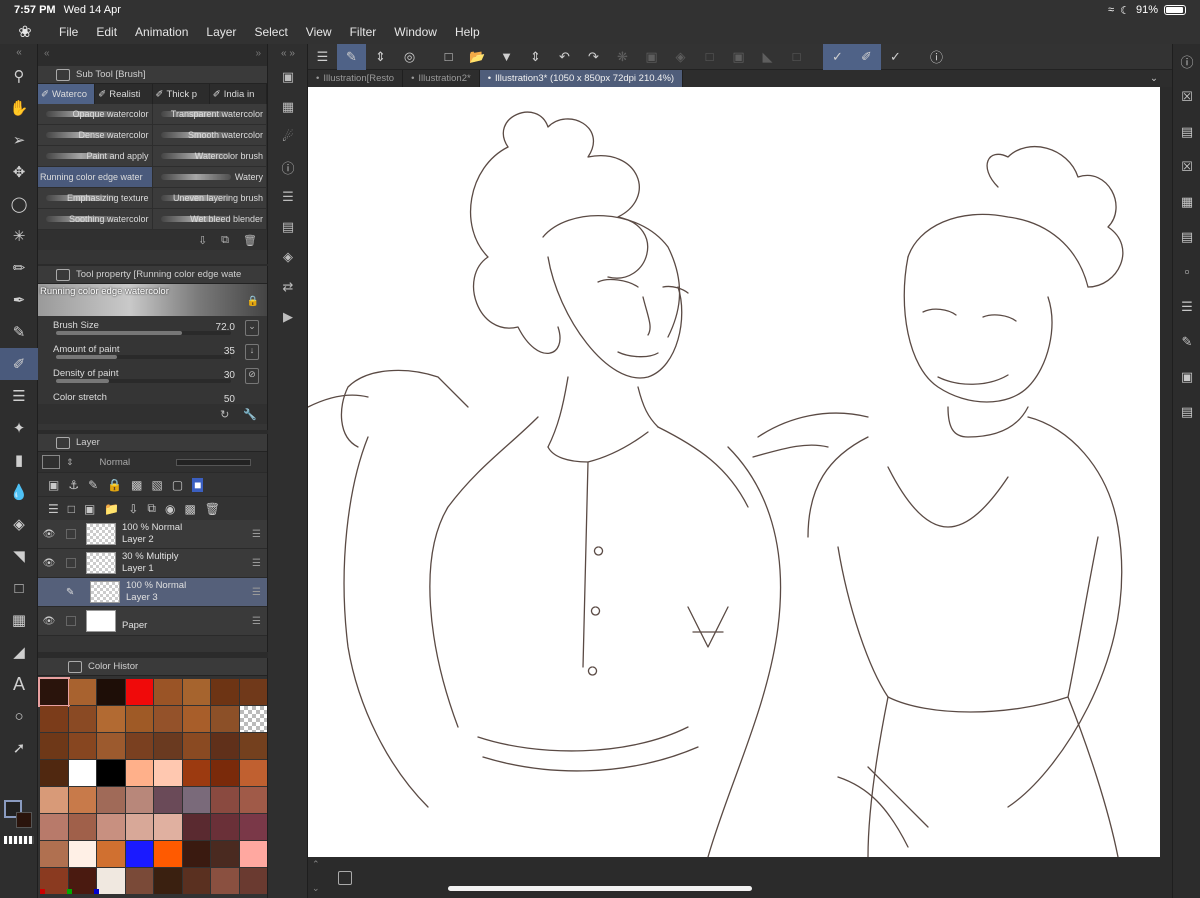 Image resolution: width=1200 pixels, height=898 pixels. I want to click on move-tool-icon: ✥, so click(19, 172).